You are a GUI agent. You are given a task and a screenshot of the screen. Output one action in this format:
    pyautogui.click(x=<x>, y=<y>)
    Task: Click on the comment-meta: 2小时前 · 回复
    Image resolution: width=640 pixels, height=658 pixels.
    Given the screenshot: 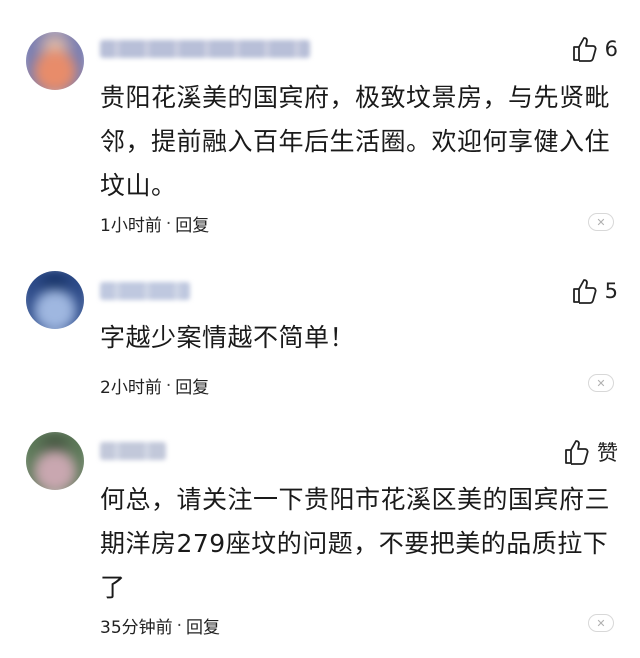 What is the action you would take?
    pyautogui.click(x=154, y=386)
    